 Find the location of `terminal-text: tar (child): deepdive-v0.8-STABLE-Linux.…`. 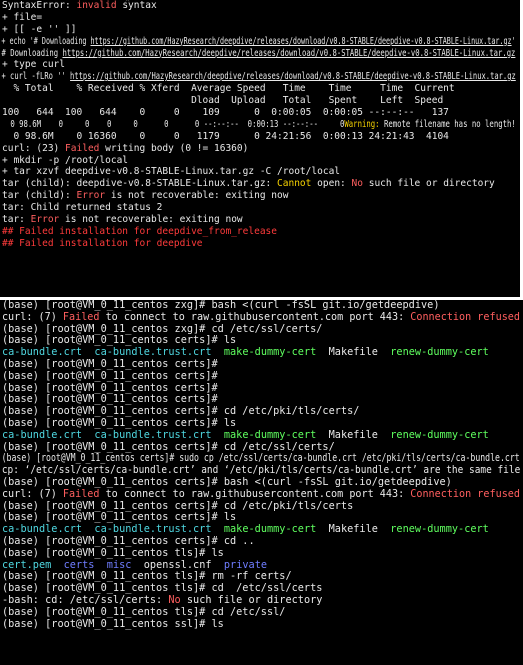

terminal-text: tar (child): deepdive-v0.8-STABLE-Linux.… is located at coordinates (139, 184).